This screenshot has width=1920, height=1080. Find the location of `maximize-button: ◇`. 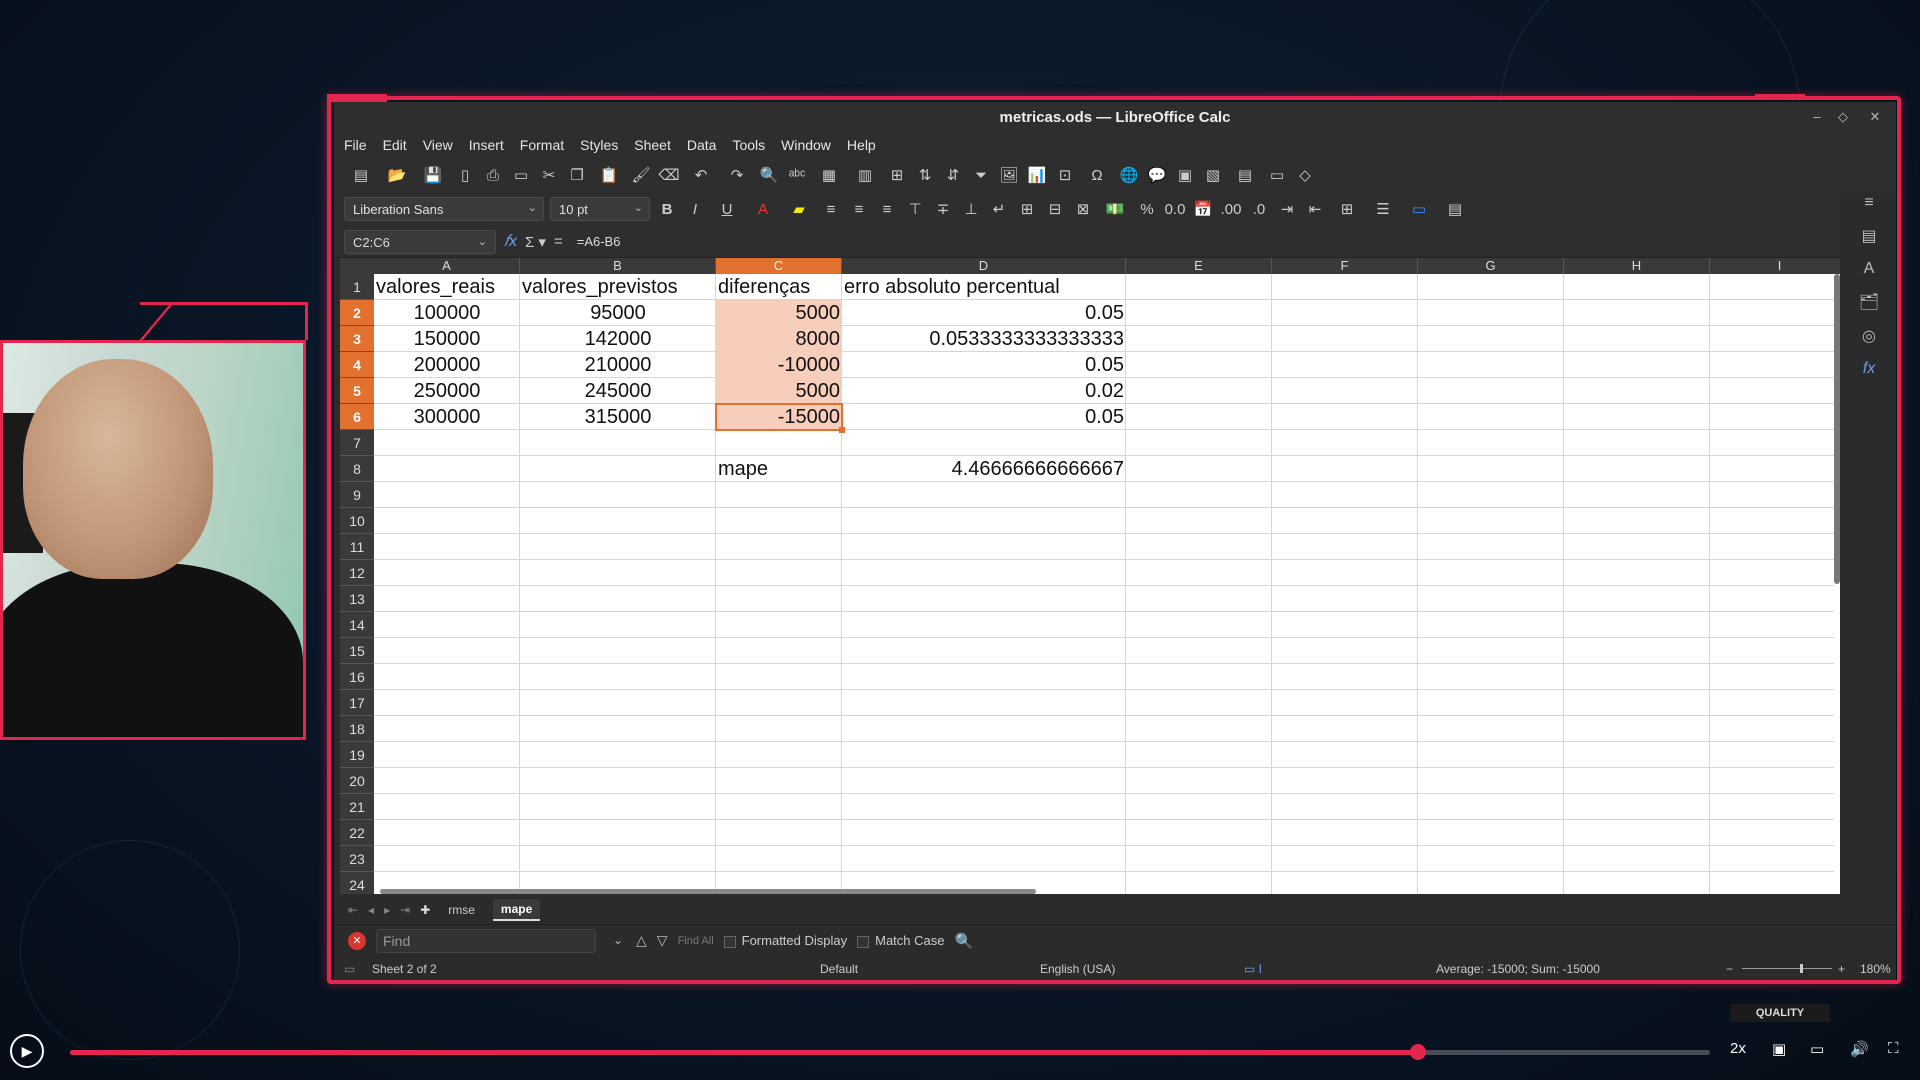

maximize-button: ◇ is located at coordinates (1843, 117).